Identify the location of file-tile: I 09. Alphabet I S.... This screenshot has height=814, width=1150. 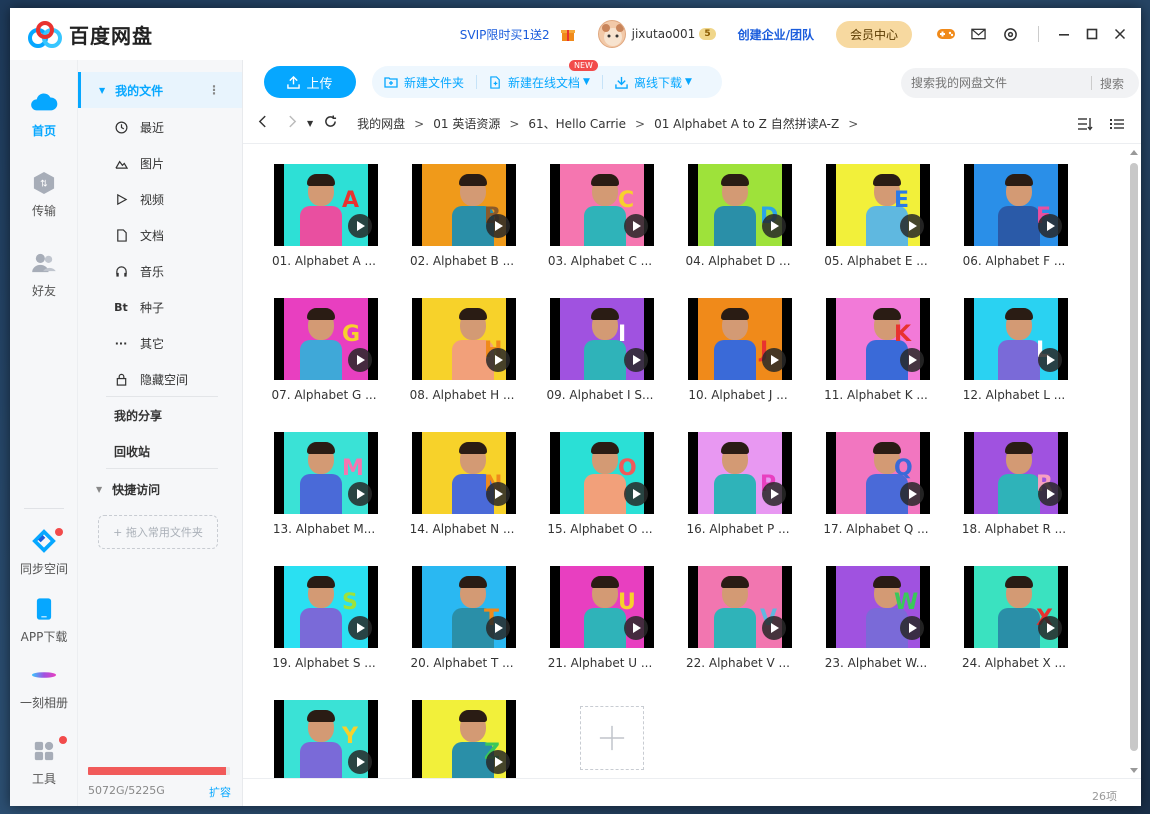
(600, 350).